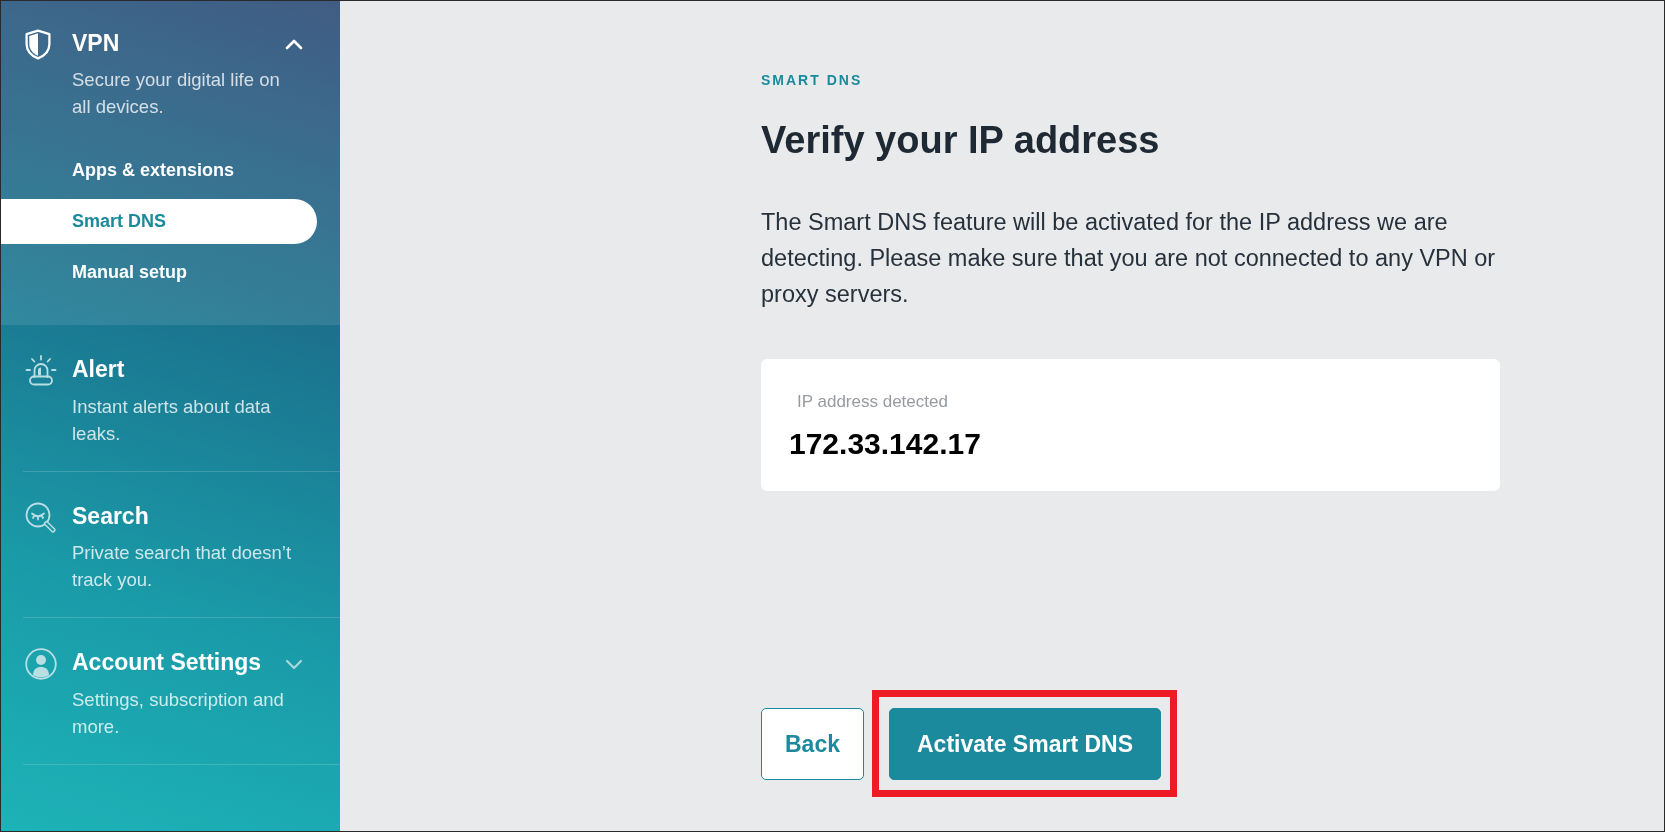 The image size is (1665, 832). I want to click on nav-link: Account Settings, so click(167, 664).